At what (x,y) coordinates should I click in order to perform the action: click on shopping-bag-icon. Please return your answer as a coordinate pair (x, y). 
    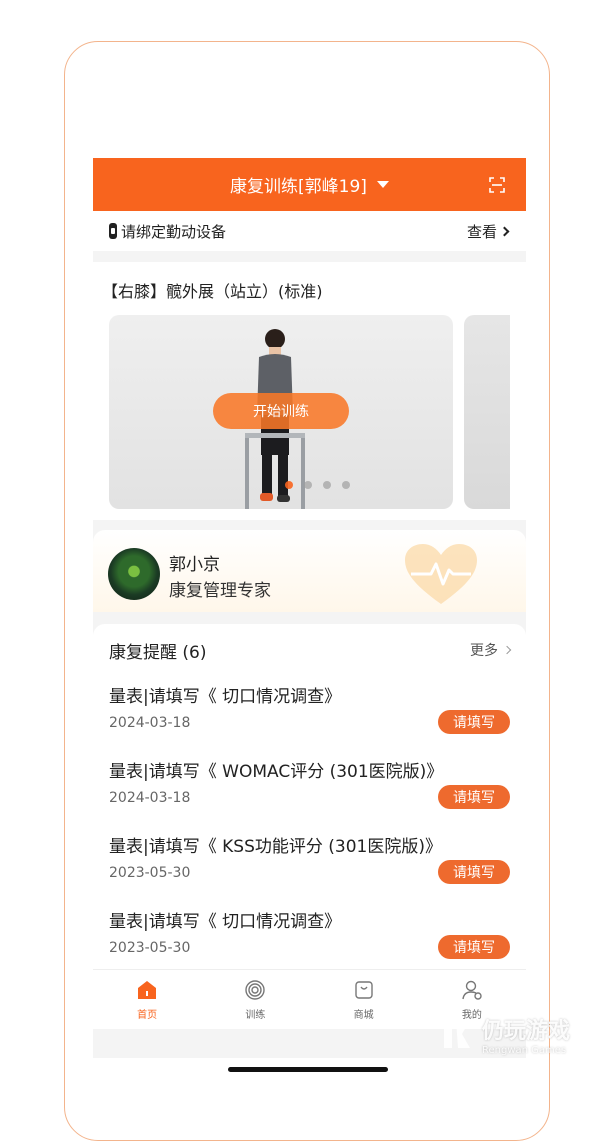
    Looking at the image, I should click on (363, 989).